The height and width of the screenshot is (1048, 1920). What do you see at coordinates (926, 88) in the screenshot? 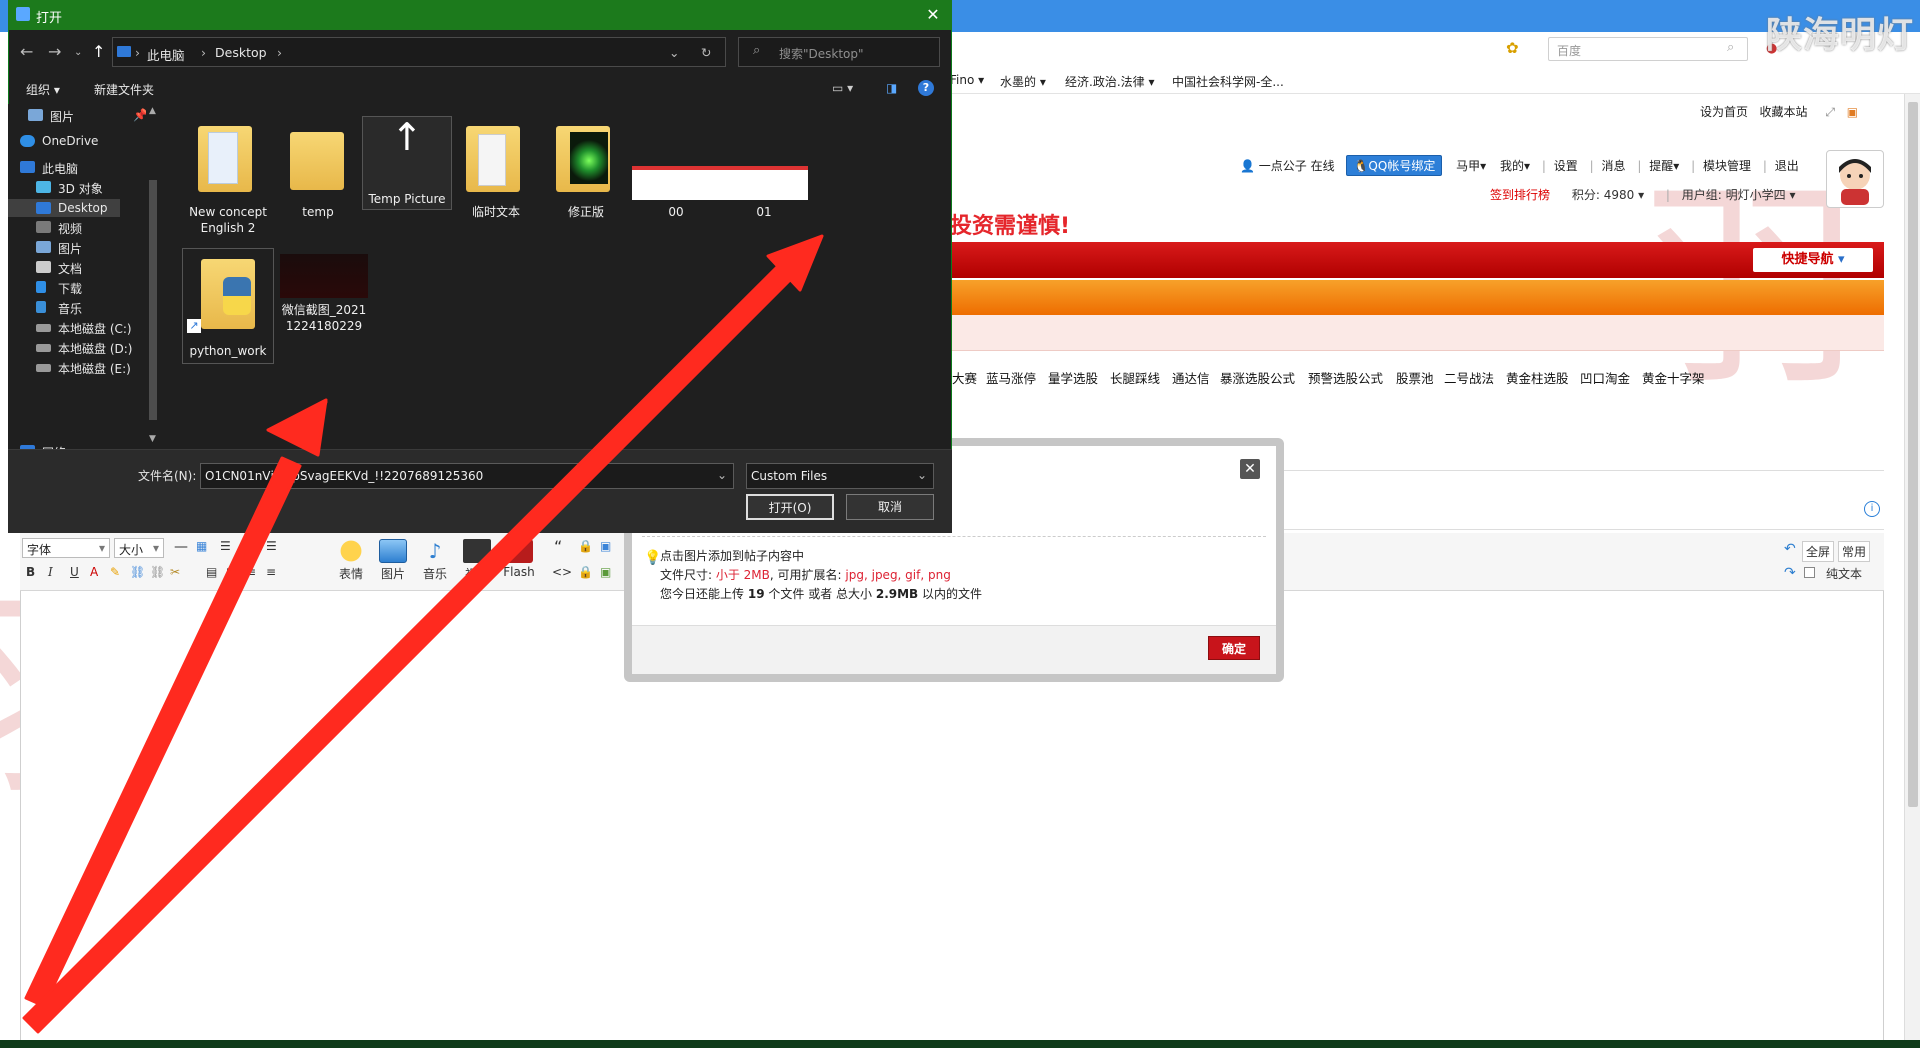
I see `help-icon: ?` at bounding box center [926, 88].